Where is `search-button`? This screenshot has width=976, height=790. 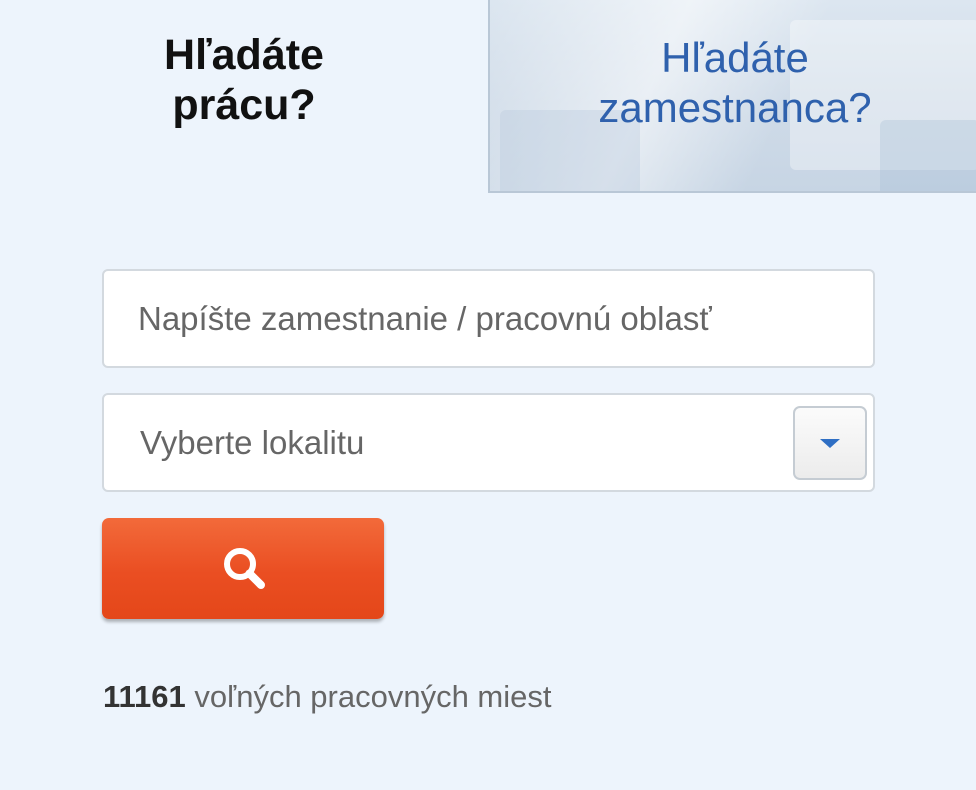 search-button is located at coordinates (243, 568).